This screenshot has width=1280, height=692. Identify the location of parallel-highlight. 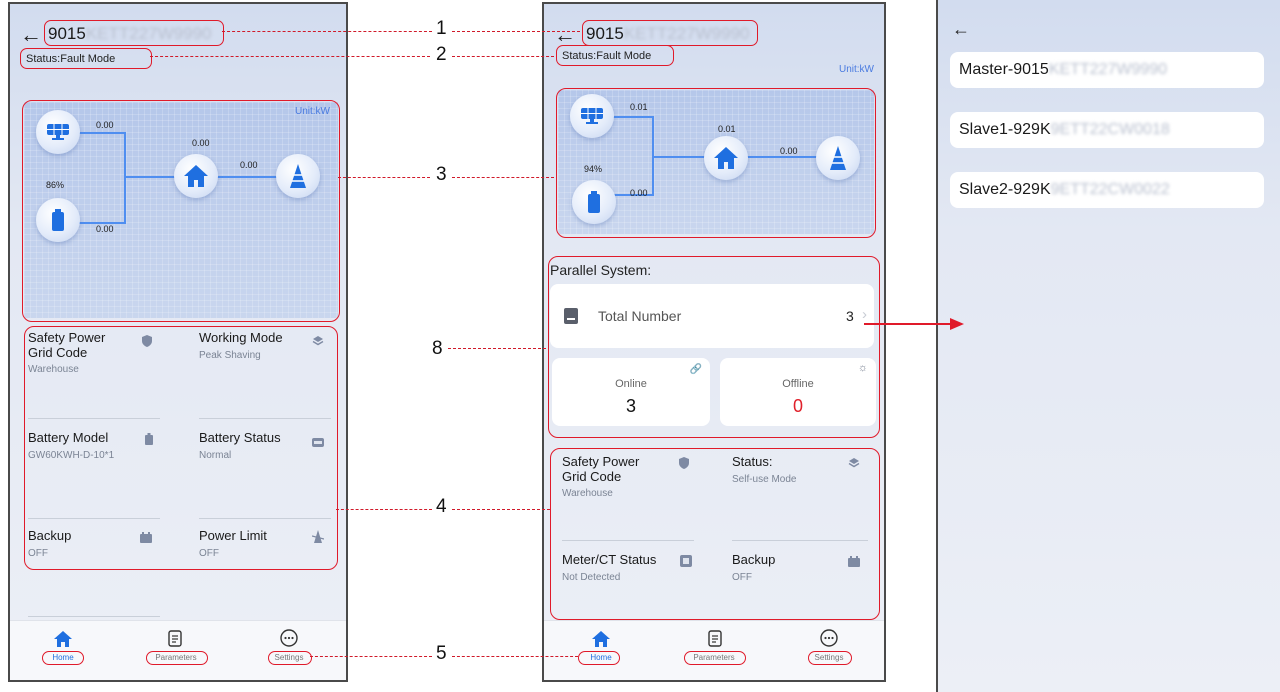
(714, 347).